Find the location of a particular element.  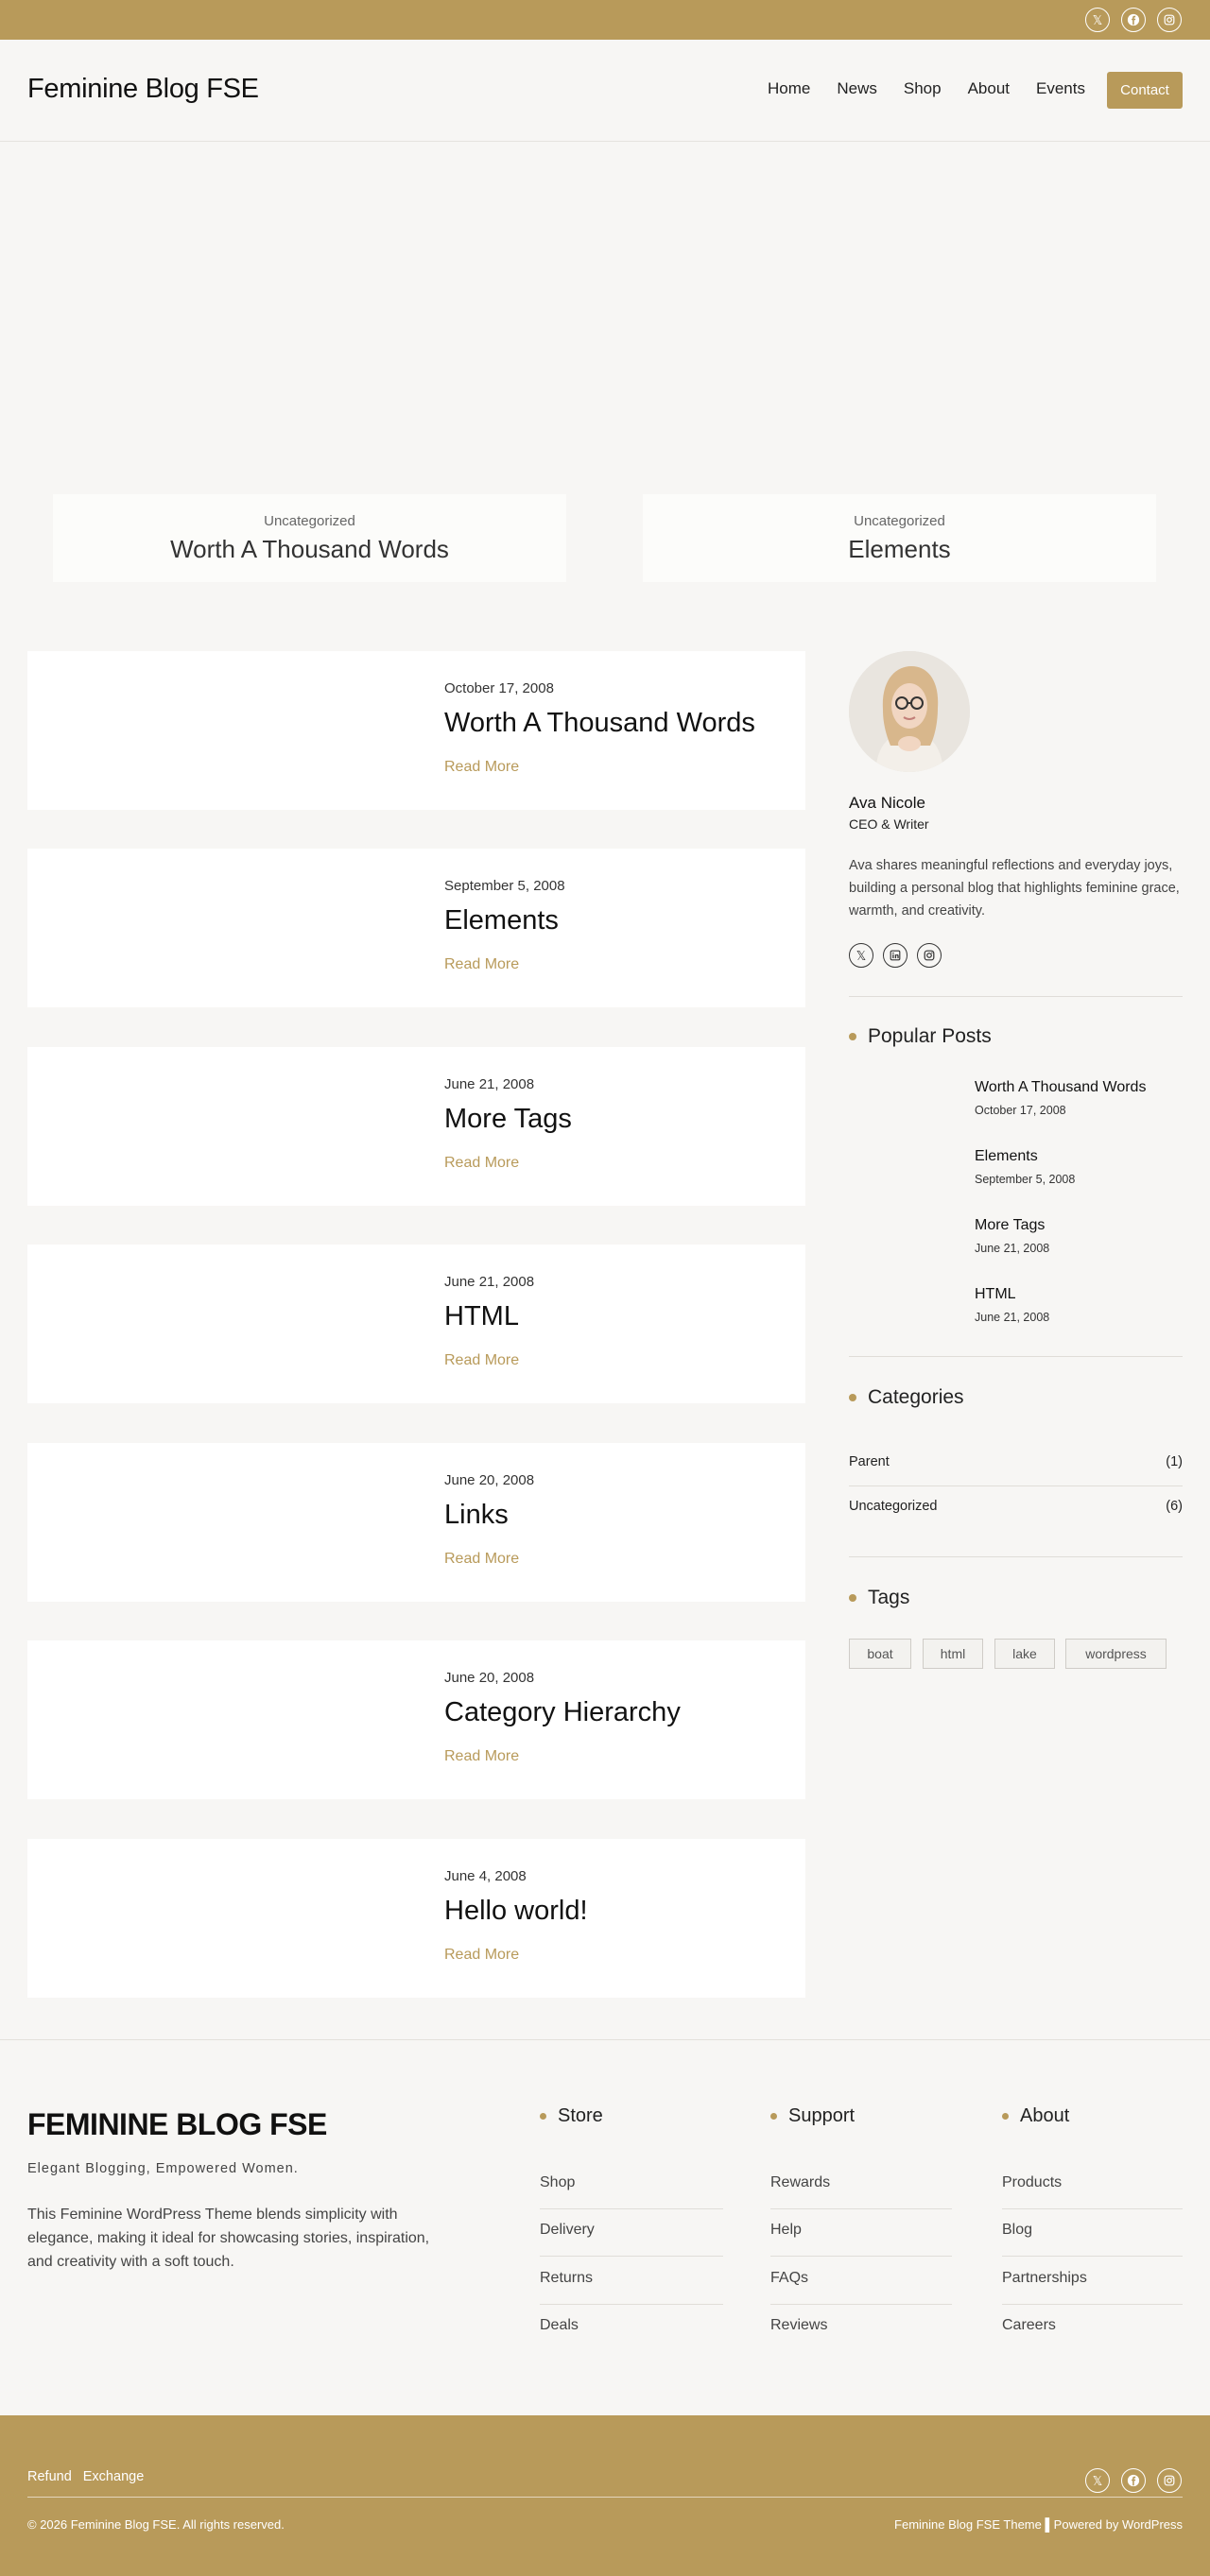

contact-button: Contact is located at coordinates (1145, 90).